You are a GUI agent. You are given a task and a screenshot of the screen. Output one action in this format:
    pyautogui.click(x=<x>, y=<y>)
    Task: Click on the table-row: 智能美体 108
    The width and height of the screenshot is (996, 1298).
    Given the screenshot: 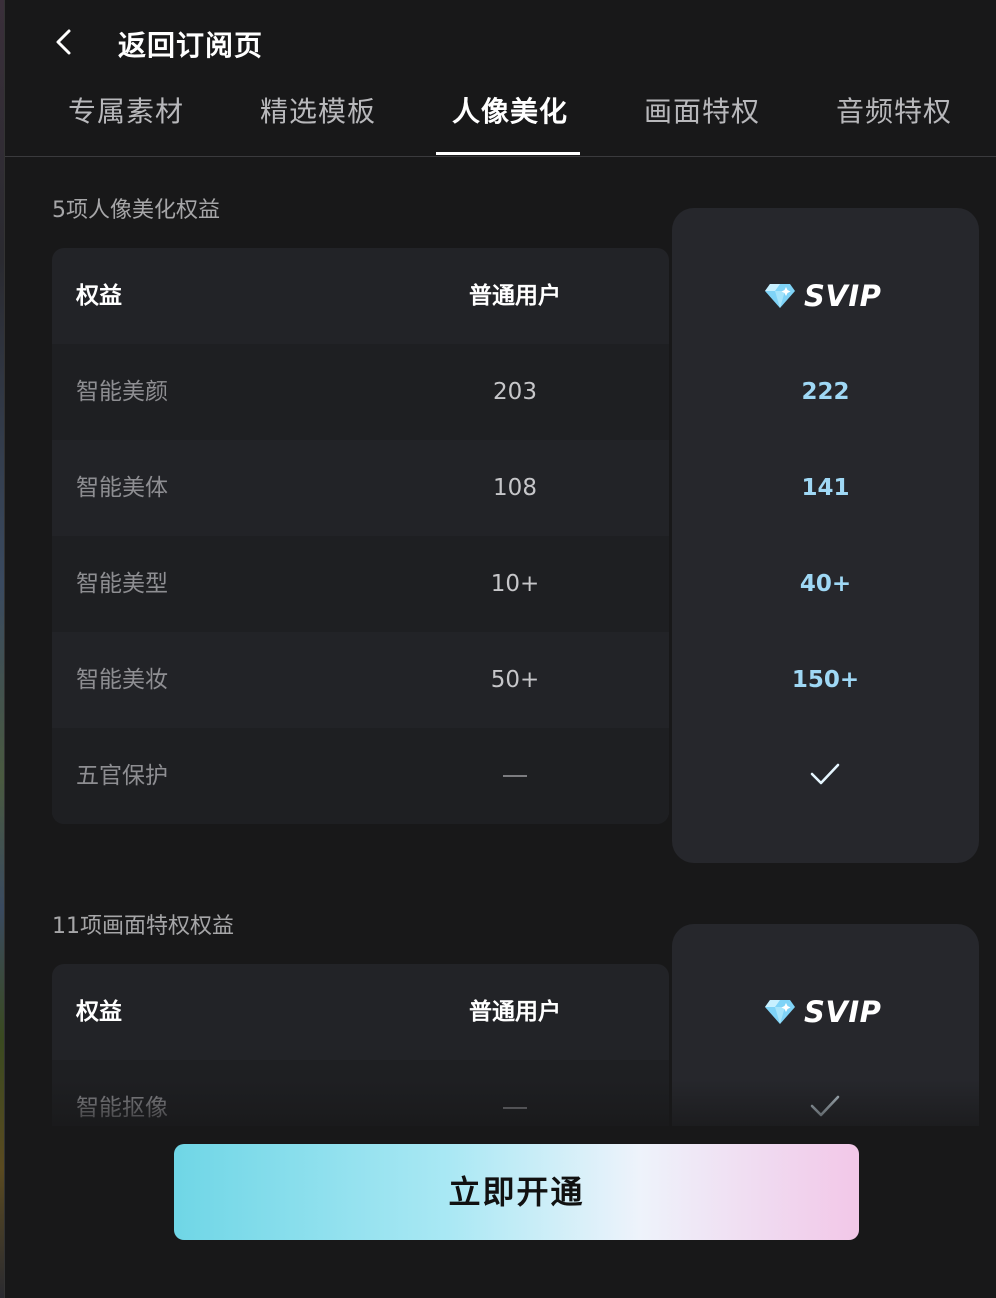 What is the action you would take?
    pyautogui.click(x=360, y=488)
    